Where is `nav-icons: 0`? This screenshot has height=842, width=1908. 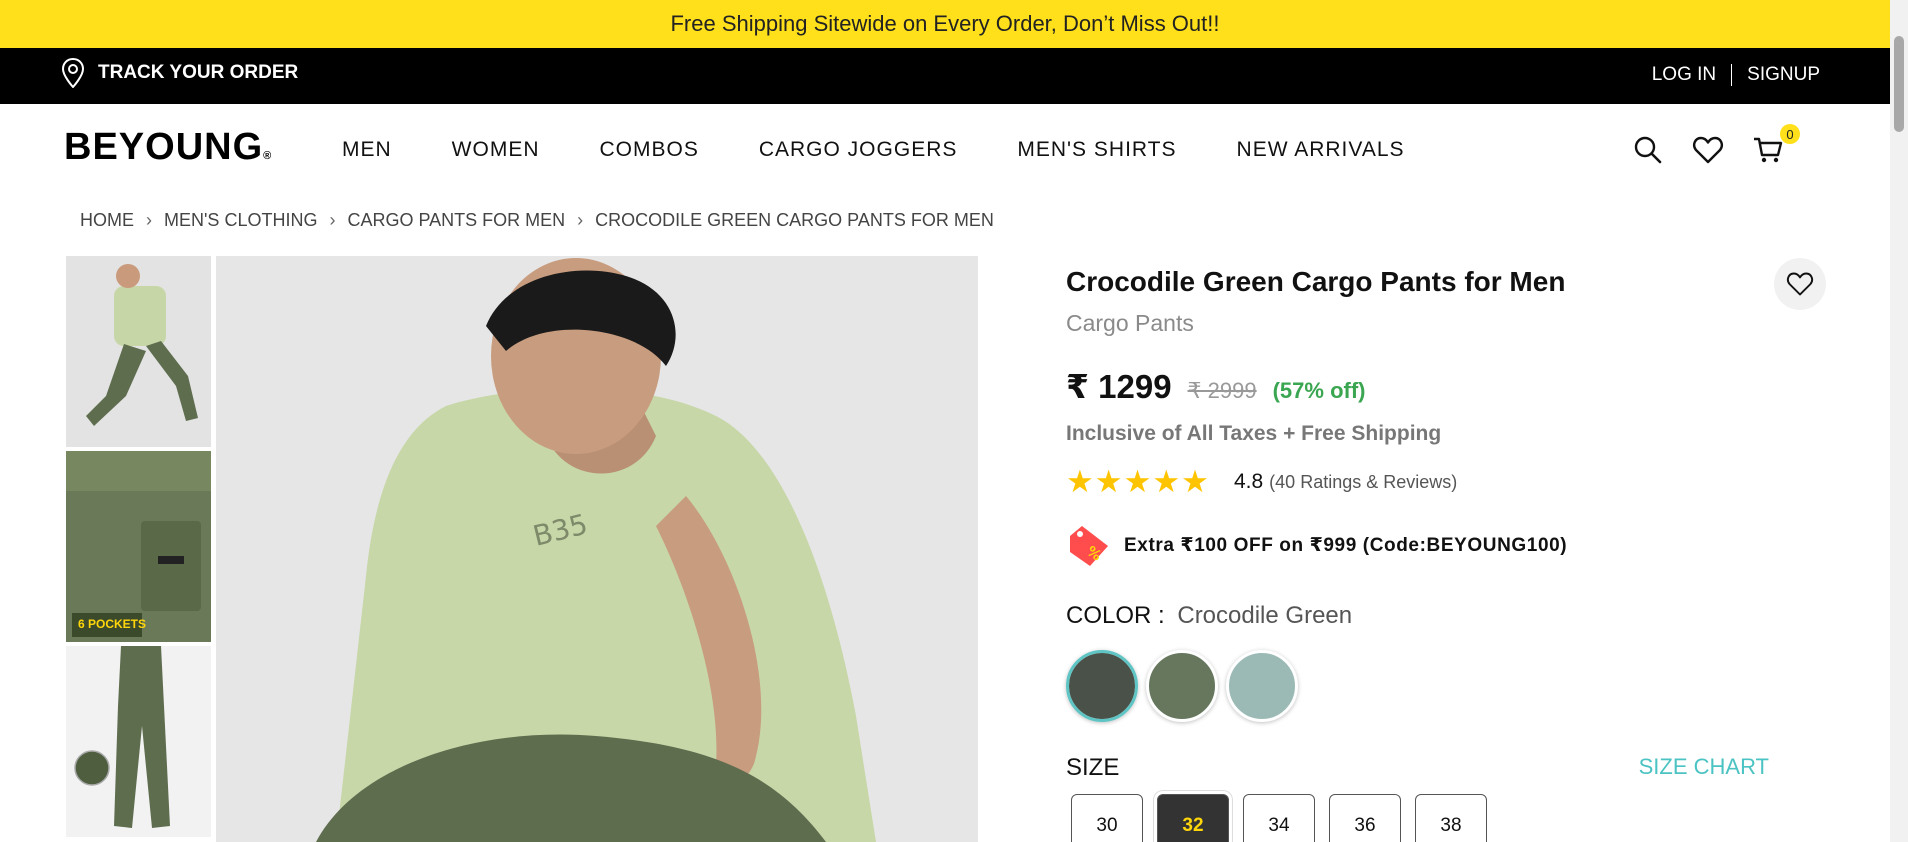
nav-icons: 0 is located at coordinates (1716, 145).